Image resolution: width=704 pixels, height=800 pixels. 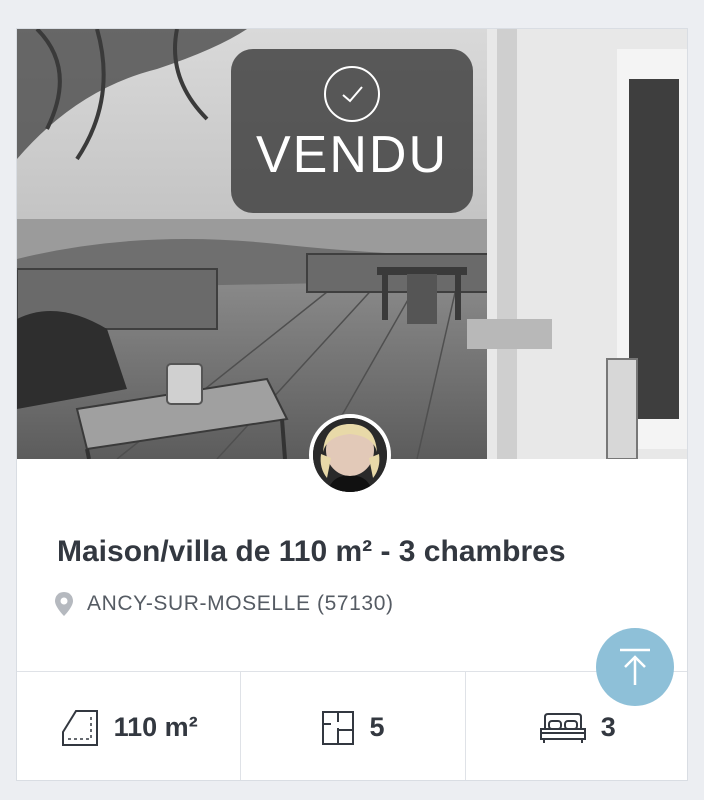 I want to click on surface-area-icon, so click(x=79, y=727).